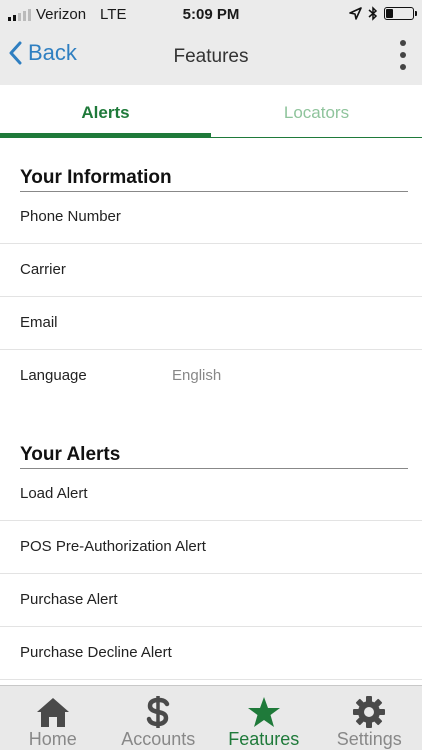 The width and height of the screenshot is (422, 750). What do you see at coordinates (43, 269) in the screenshot?
I see `row-label: Carrier` at bounding box center [43, 269].